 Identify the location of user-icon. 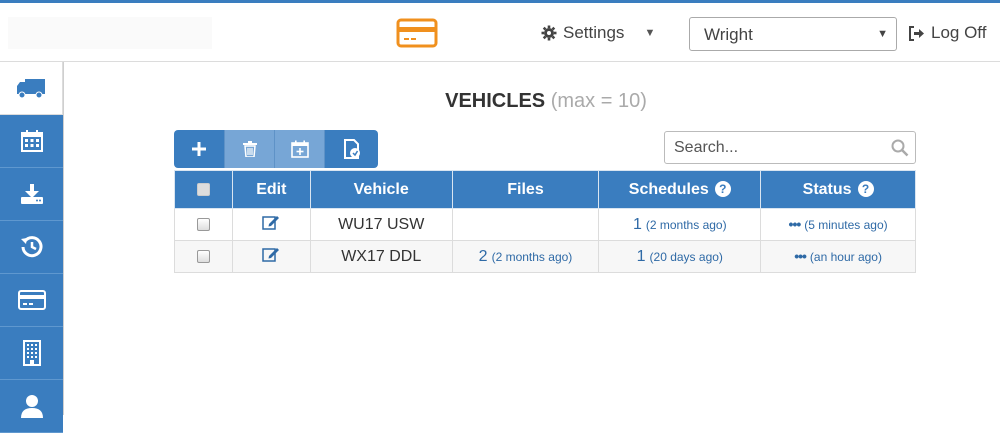
(31, 406).